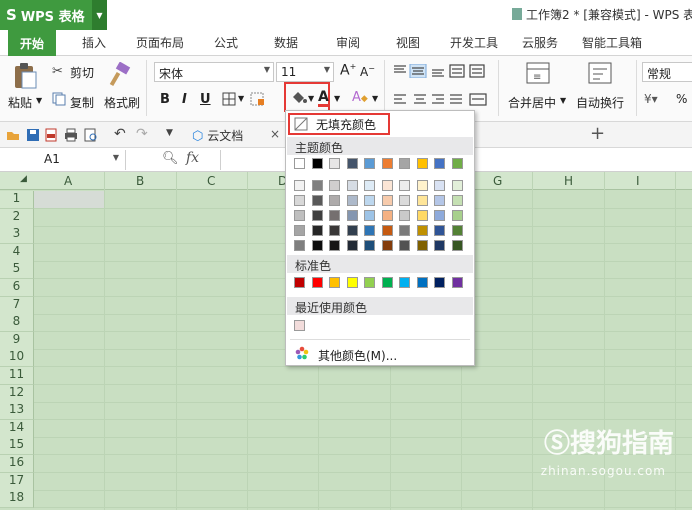  Describe the element at coordinates (568, 181) in the screenshot. I see `column-header-h: H` at that location.